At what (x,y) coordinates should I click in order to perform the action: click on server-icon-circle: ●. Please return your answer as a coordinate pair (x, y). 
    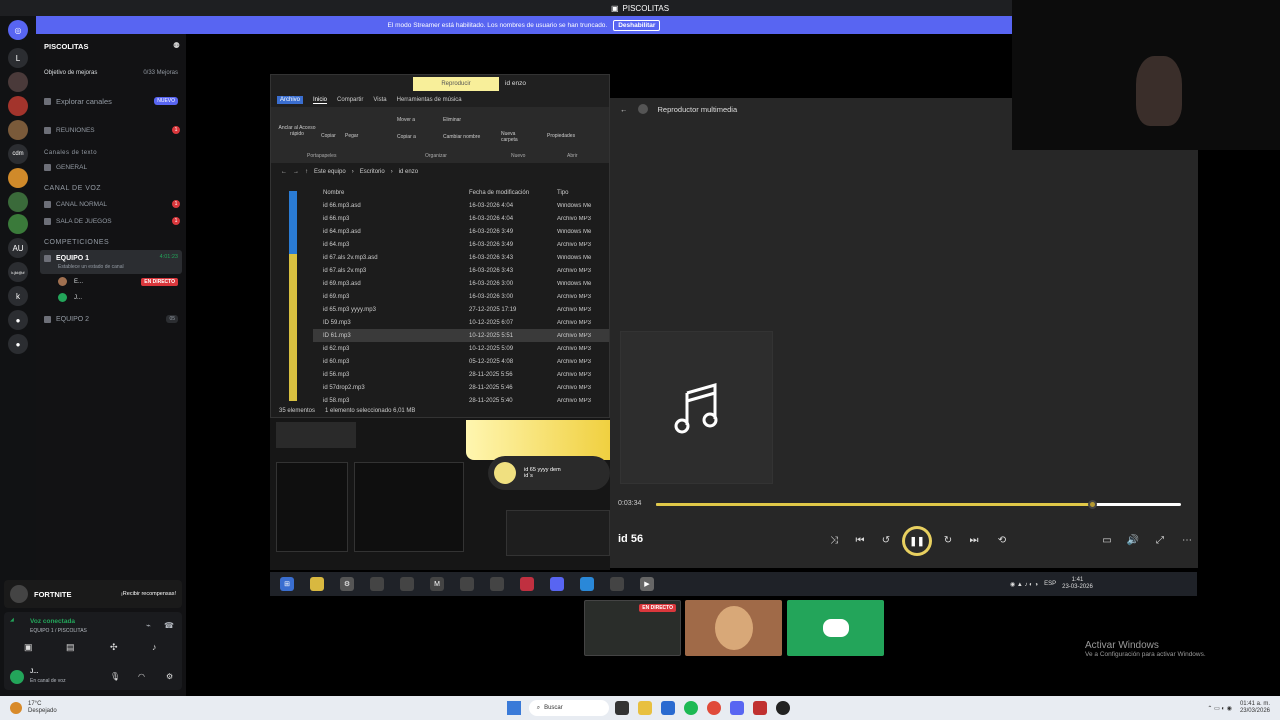
    Looking at the image, I should click on (18, 320).